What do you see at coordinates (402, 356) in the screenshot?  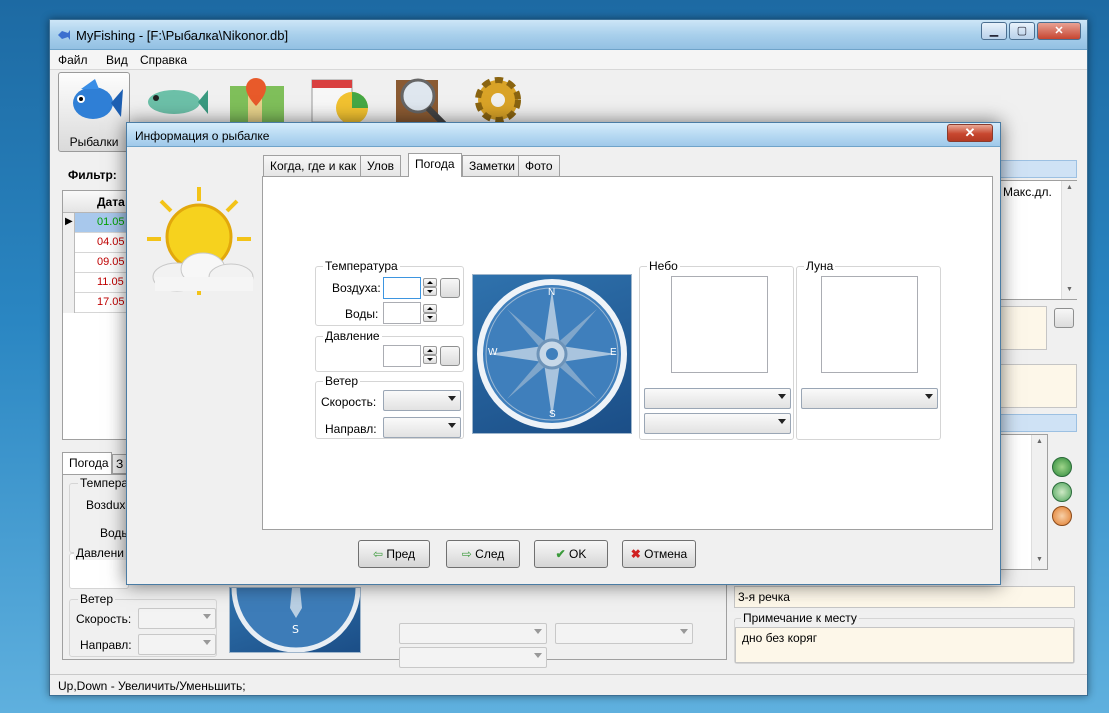 I see `pressure-input` at bounding box center [402, 356].